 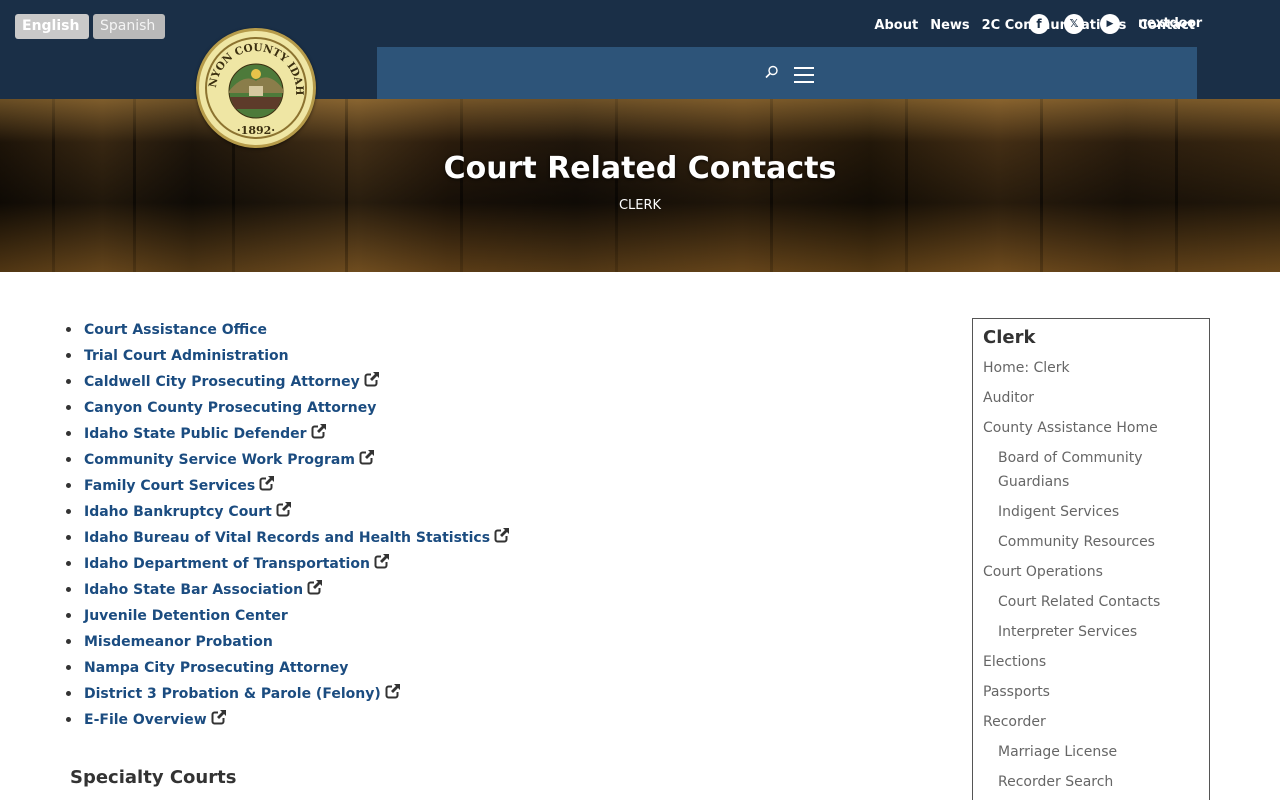 What do you see at coordinates (1091, 542) in the screenshot?
I see `sidebar-item: Community Resources` at bounding box center [1091, 542].